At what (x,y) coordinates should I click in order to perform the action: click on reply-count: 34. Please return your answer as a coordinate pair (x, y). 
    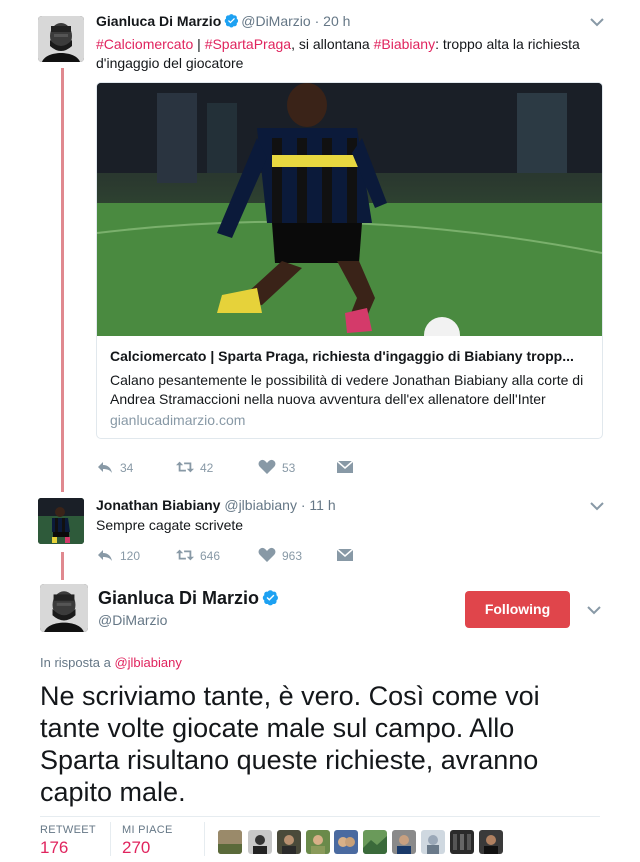
    Looking at the image, I should click on (127, 468).